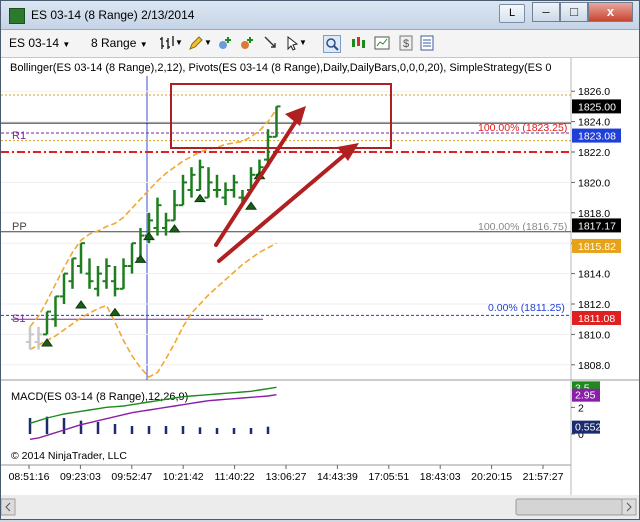  Describe the element at coordinates (99, 397) in the screenshot. I see `macd-label: MACD(ES 03-14 (8 Range),12,26,9)` at that location.